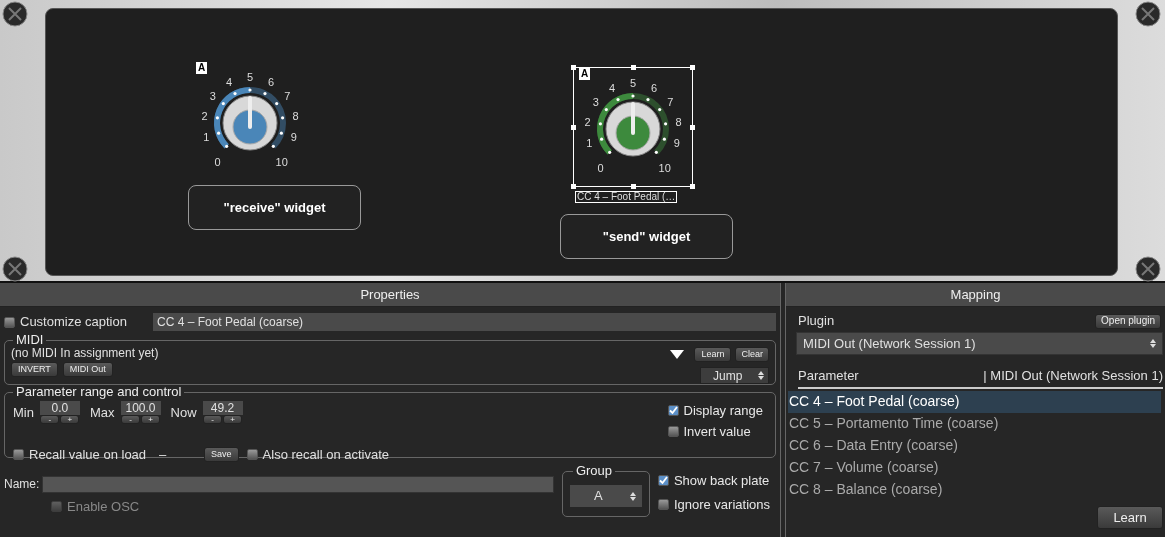  I want to click on list-item: CC 7 – Volume (coarse), so click(974, 467).